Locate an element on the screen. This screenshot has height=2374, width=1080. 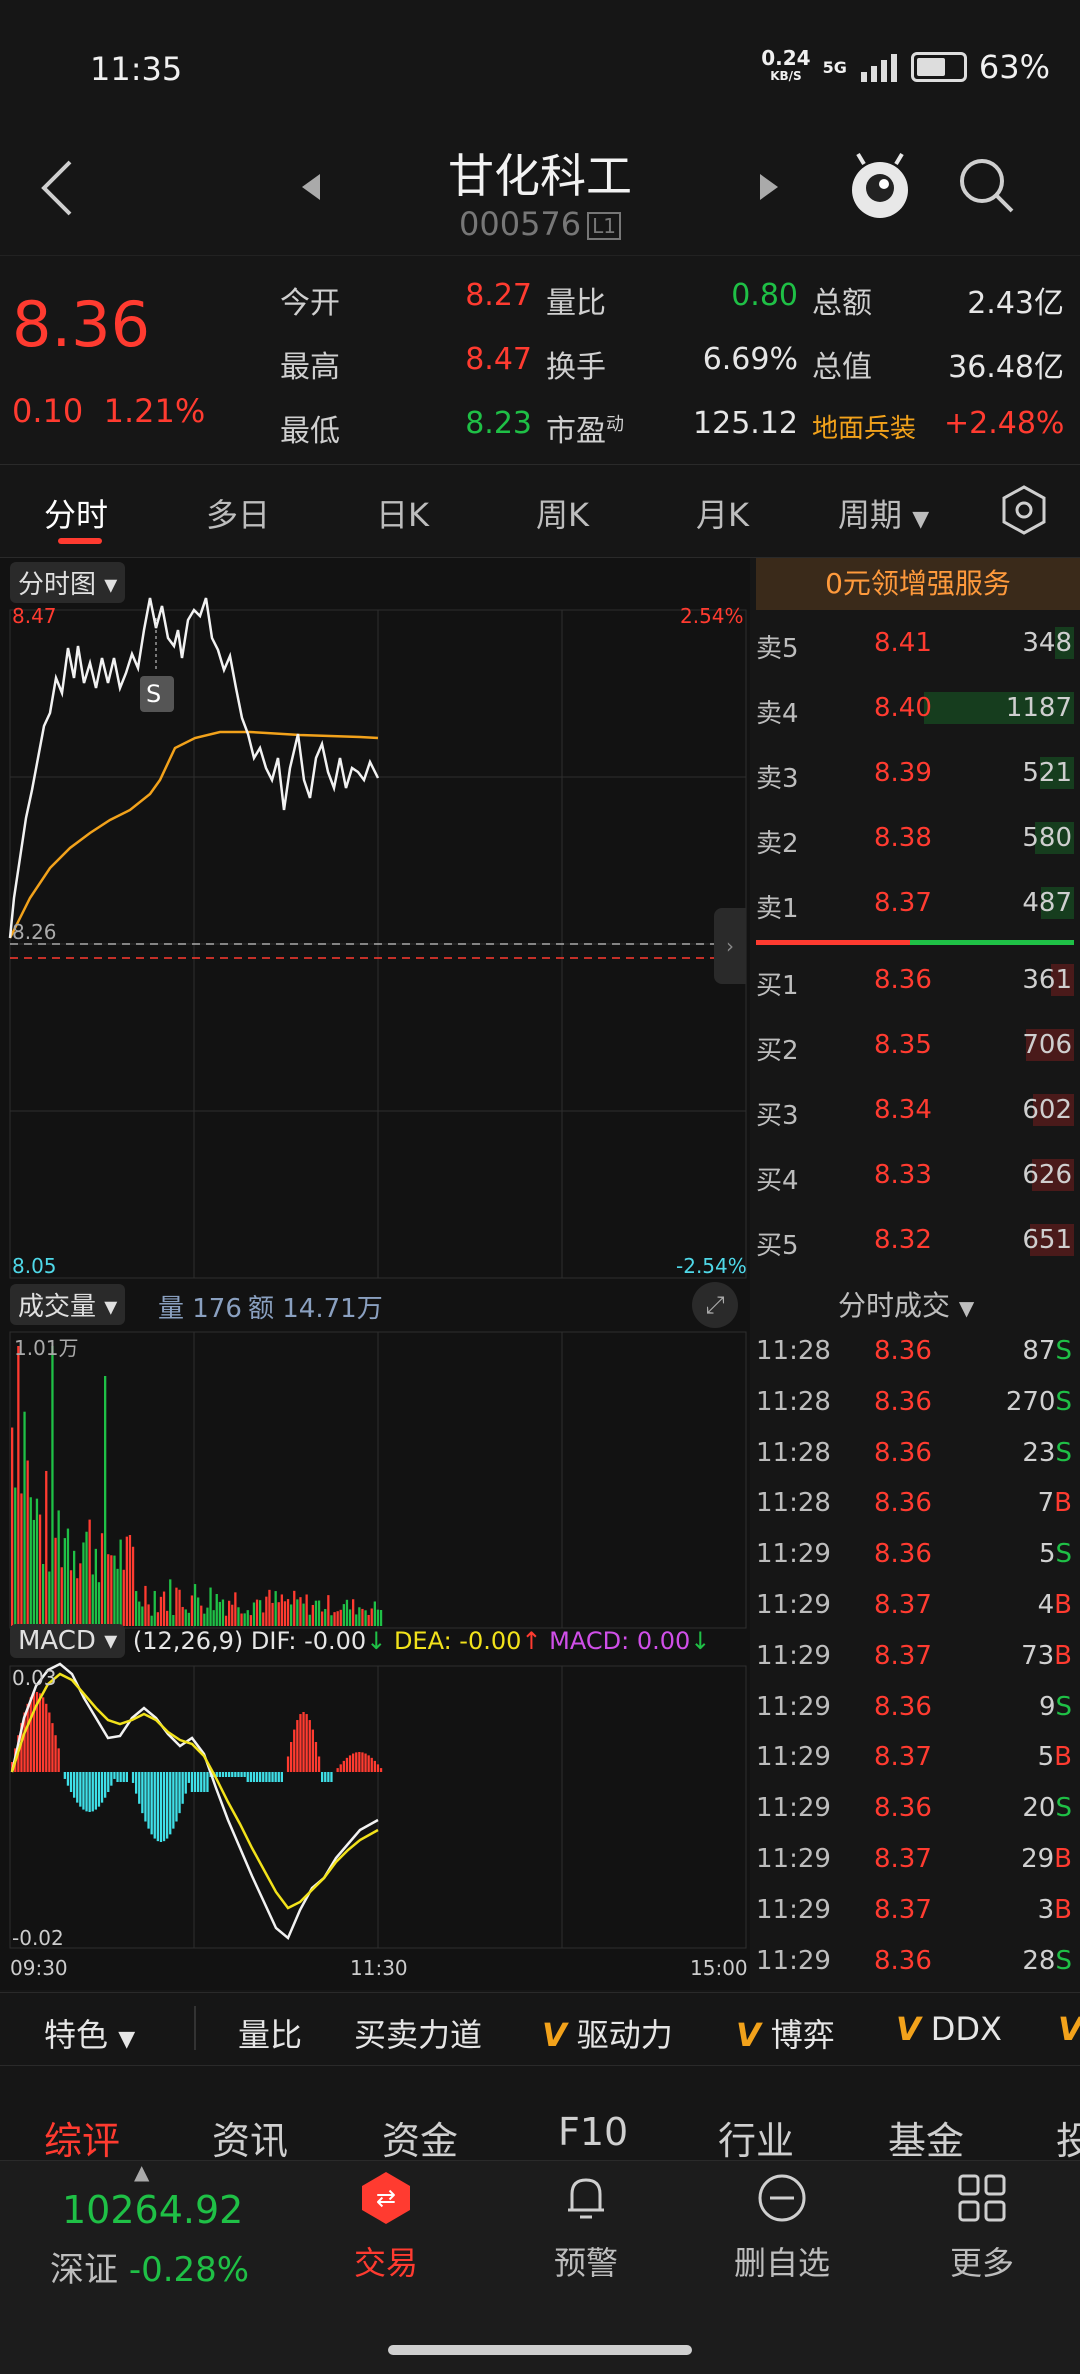
tab-monthly-k: 月K is located at coordinates (722, 513).